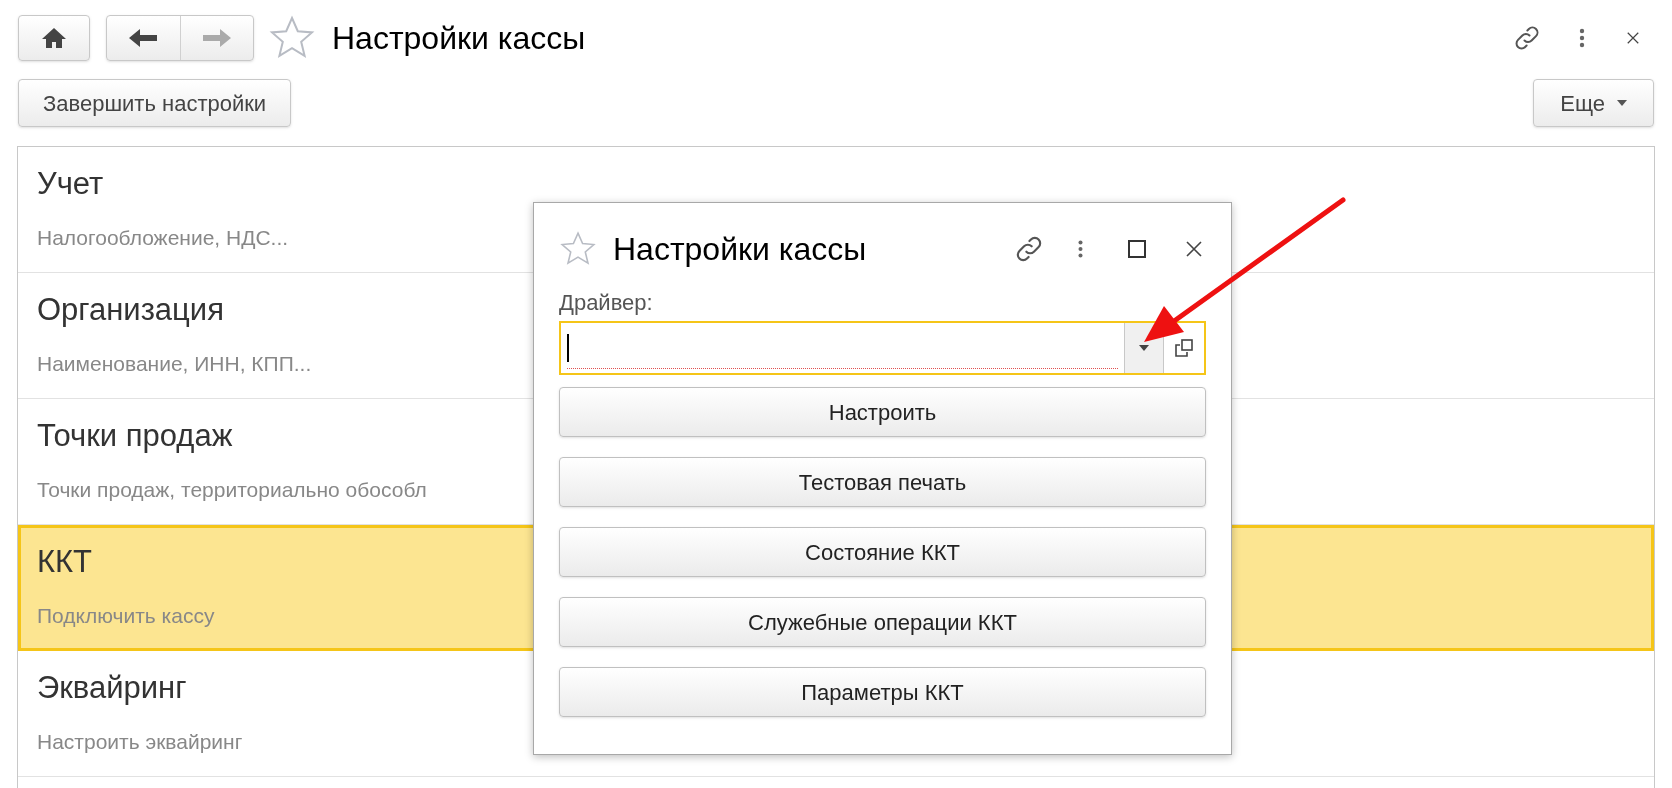 The height and width of the screenshot is (788, 1672). What do you see at coordinates (112, 688) in the screenshot?
I see `section-title: Эквайринг` at bounding box center [112, 688].